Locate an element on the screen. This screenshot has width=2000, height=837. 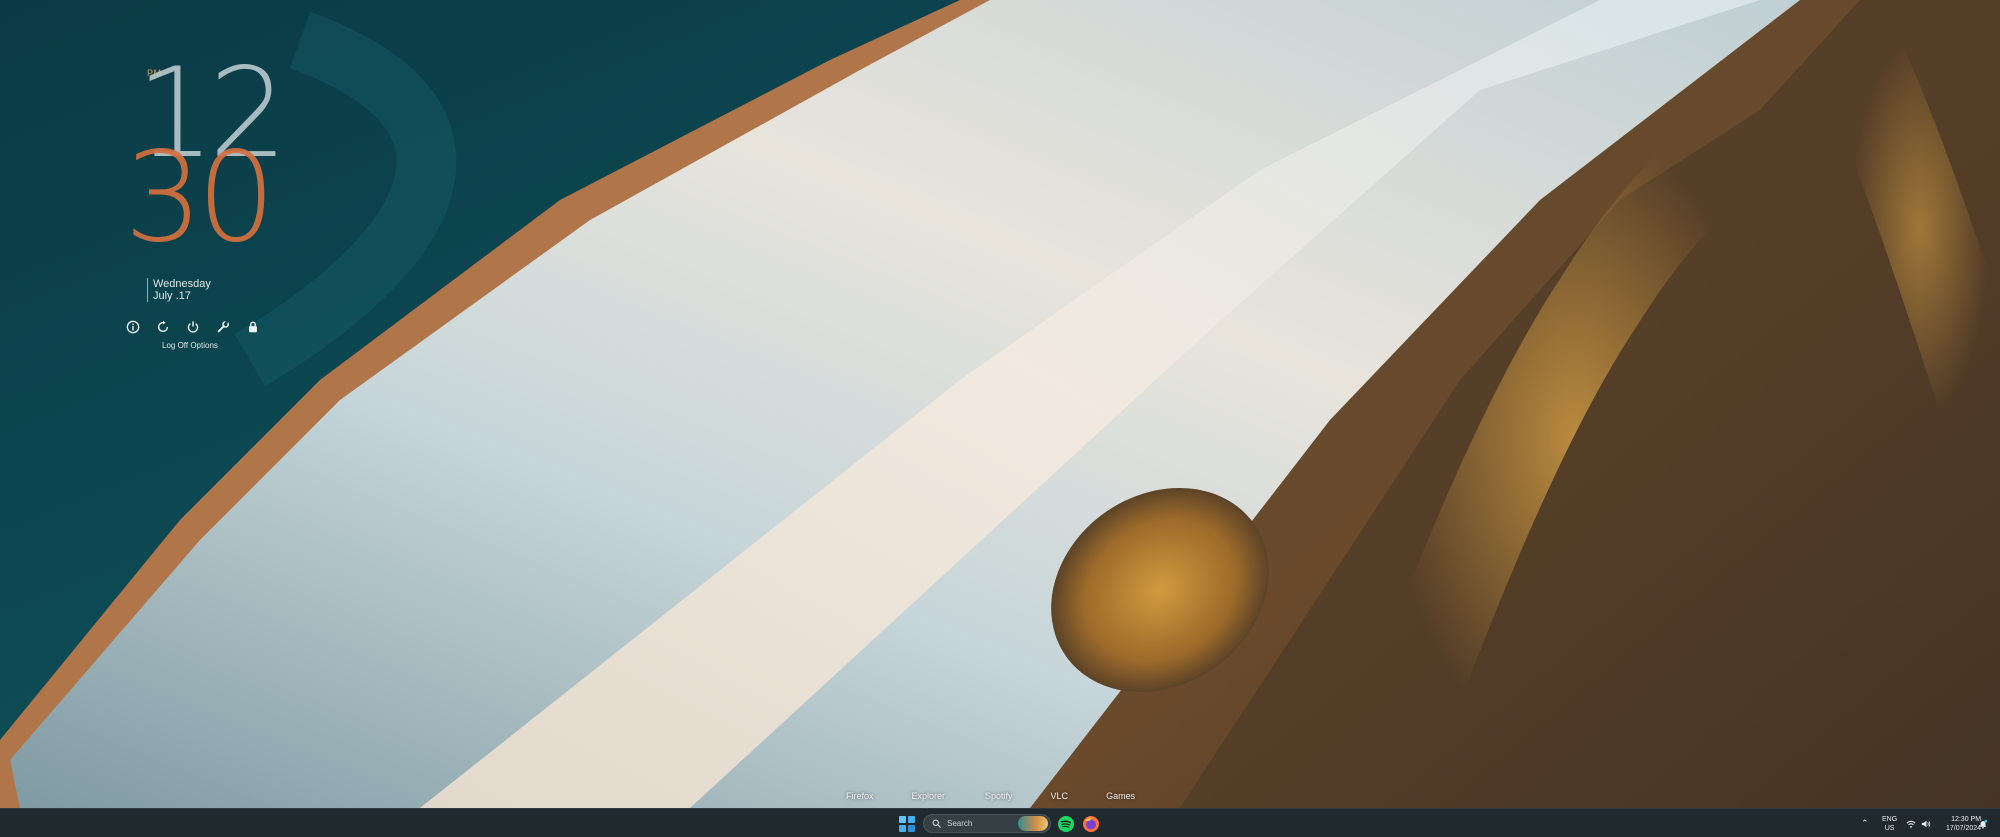
chevron-up-icon: ⌃ is located at coordinates (1865, 823).